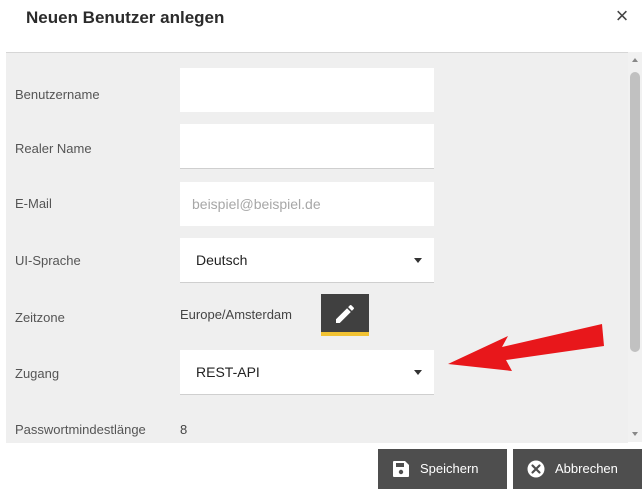  I want to click on scroll-thumb, so click(635, 212).